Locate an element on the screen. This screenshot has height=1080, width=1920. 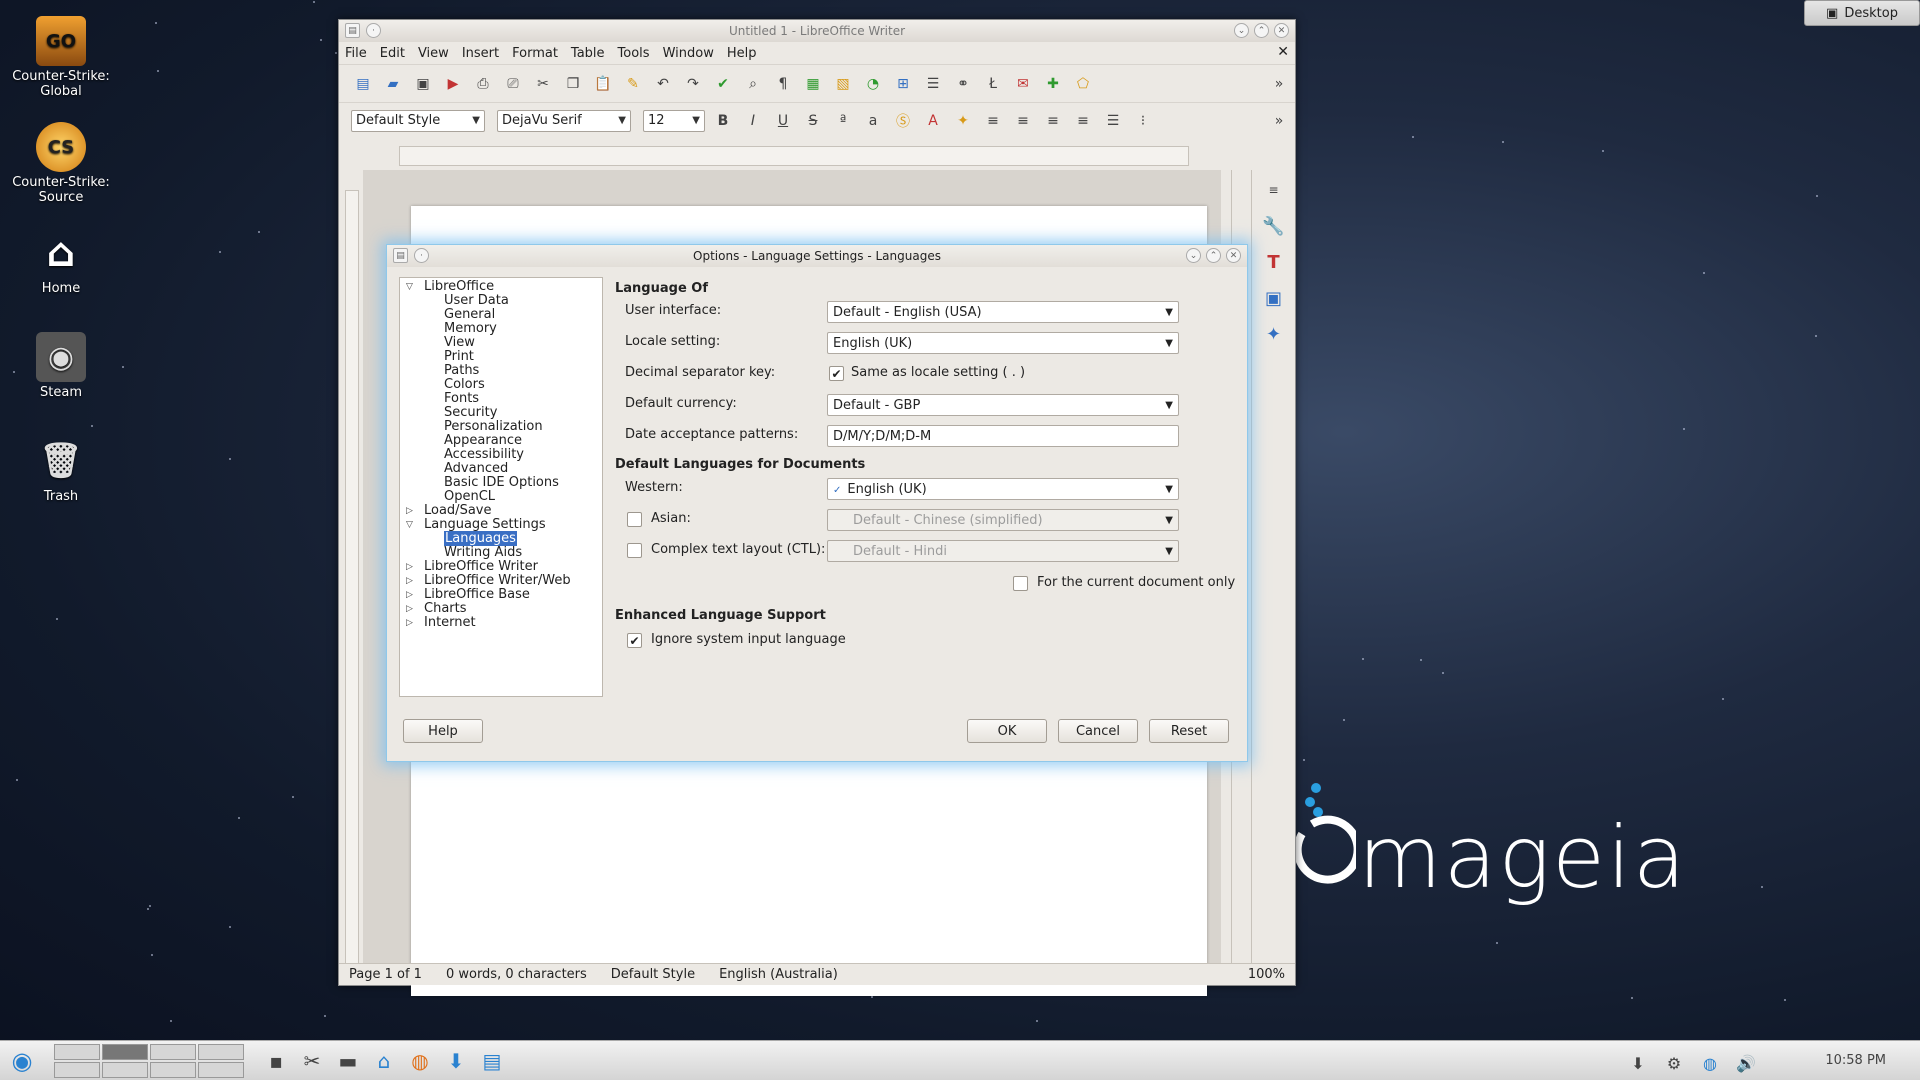
tree-item: Accessibility is located at coordinates (501, 455).